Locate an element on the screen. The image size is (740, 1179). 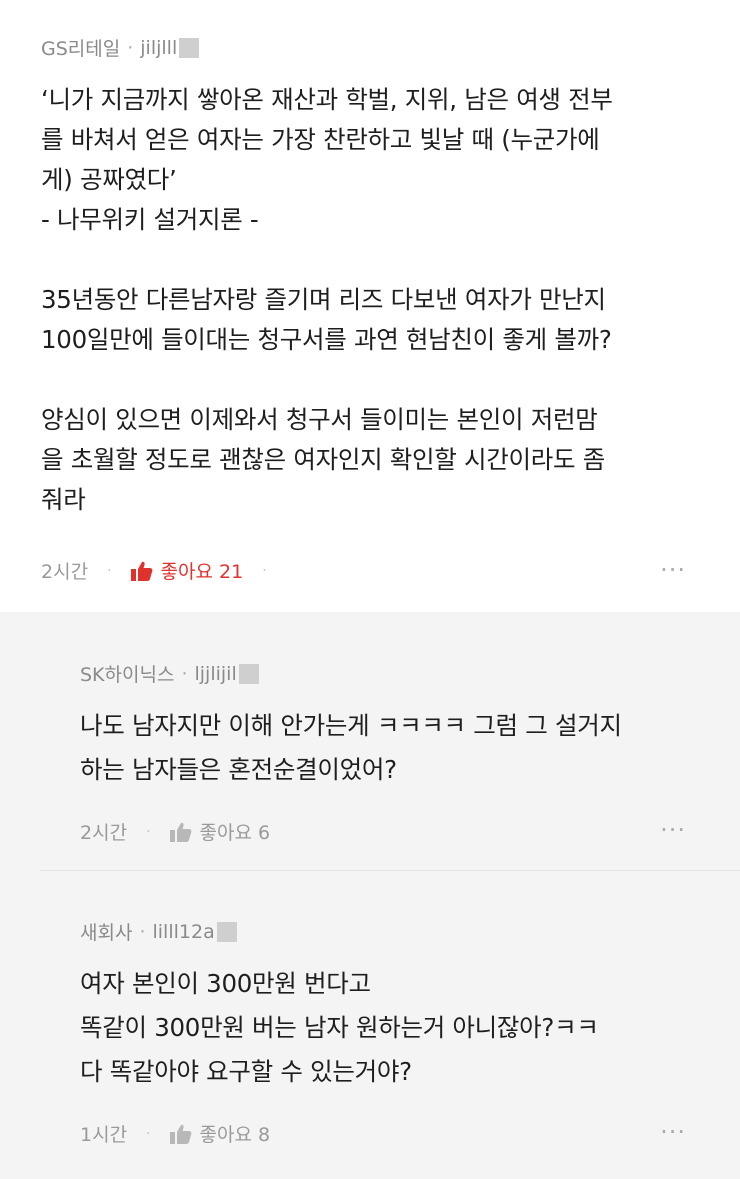
comment-meta: GS리테일 · jiljlll is located at coordinates (120, 47).